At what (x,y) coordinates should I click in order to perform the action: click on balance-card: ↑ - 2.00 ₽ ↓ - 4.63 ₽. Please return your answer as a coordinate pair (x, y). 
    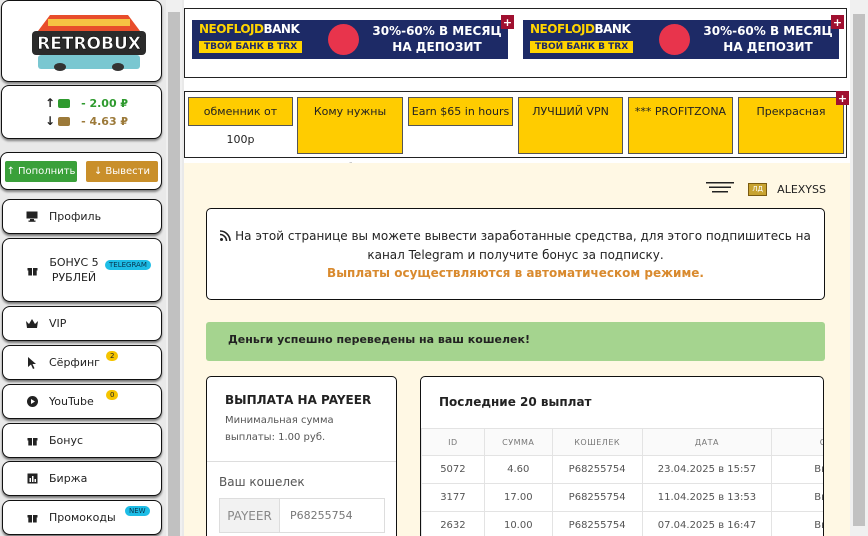
    Looking at the image, I should click on (81, 112).